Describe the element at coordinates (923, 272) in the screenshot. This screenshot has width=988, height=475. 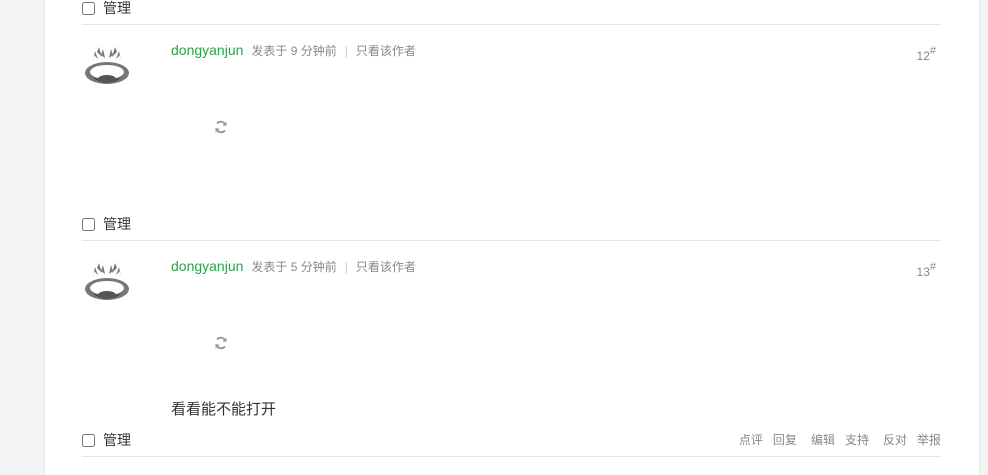
I see `floor-number-value: 13` at that location.